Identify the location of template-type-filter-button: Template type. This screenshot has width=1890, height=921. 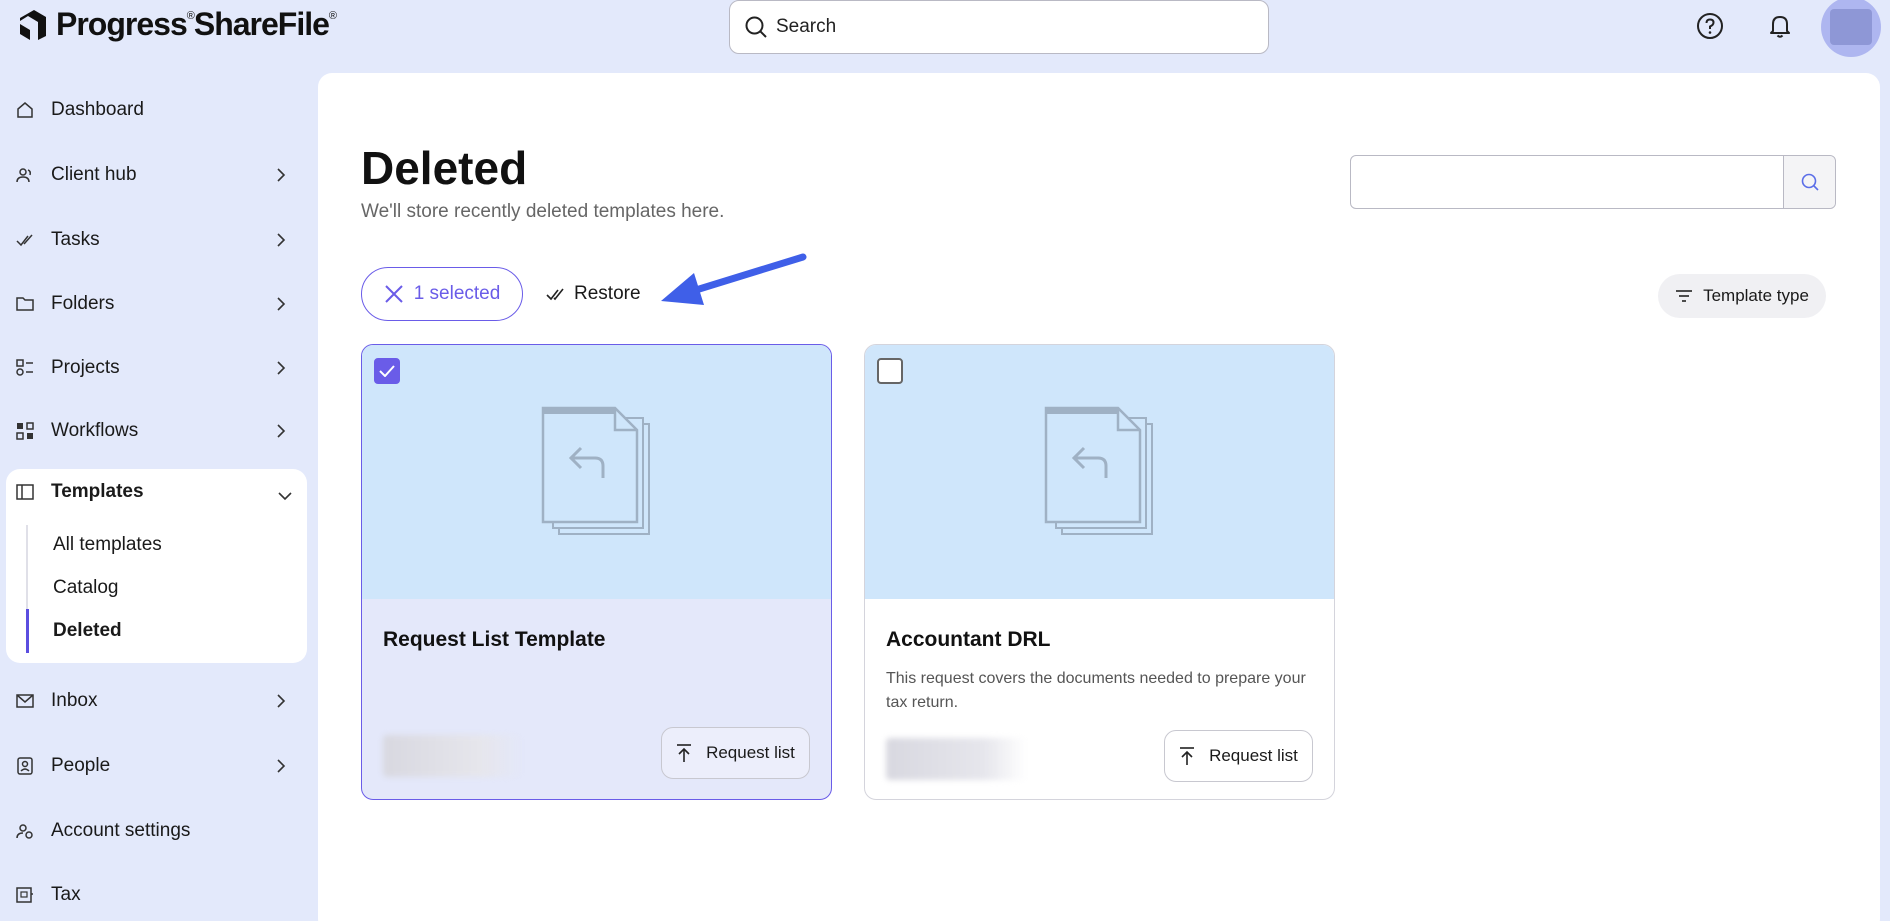
(1742, 296).